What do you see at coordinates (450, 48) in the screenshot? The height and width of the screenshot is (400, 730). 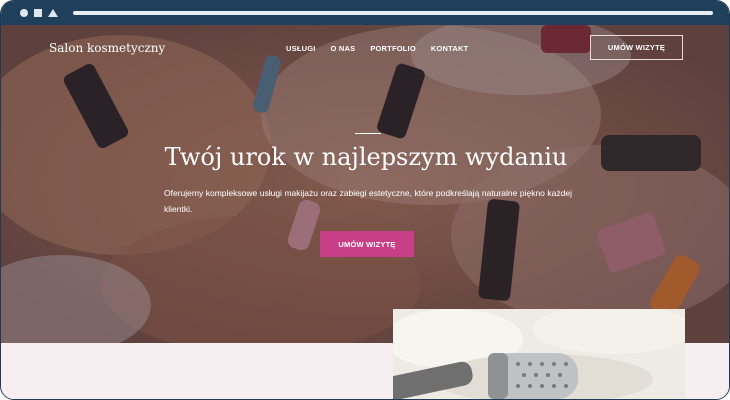 I see `nav-item-kontakt: KONTAKT` at bounding box center [450, 48].